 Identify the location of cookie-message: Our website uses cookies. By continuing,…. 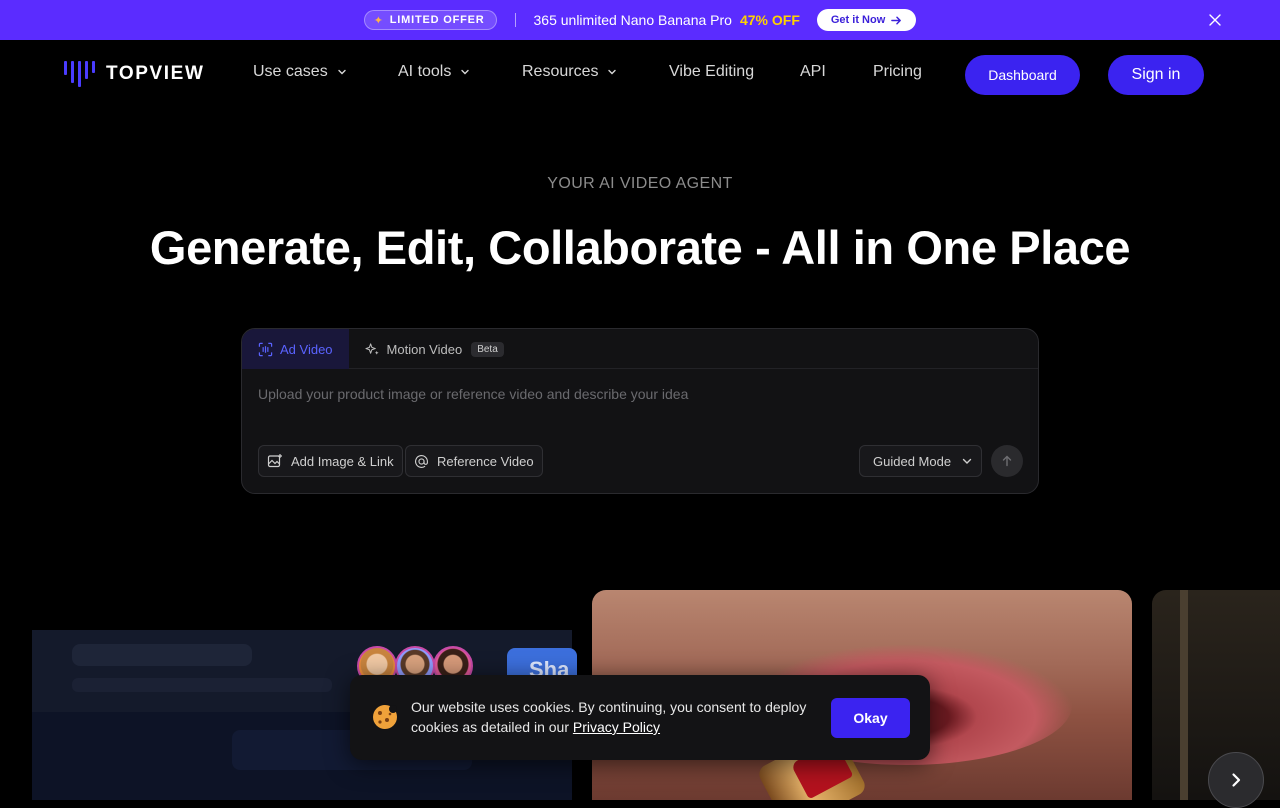
(611, 717).